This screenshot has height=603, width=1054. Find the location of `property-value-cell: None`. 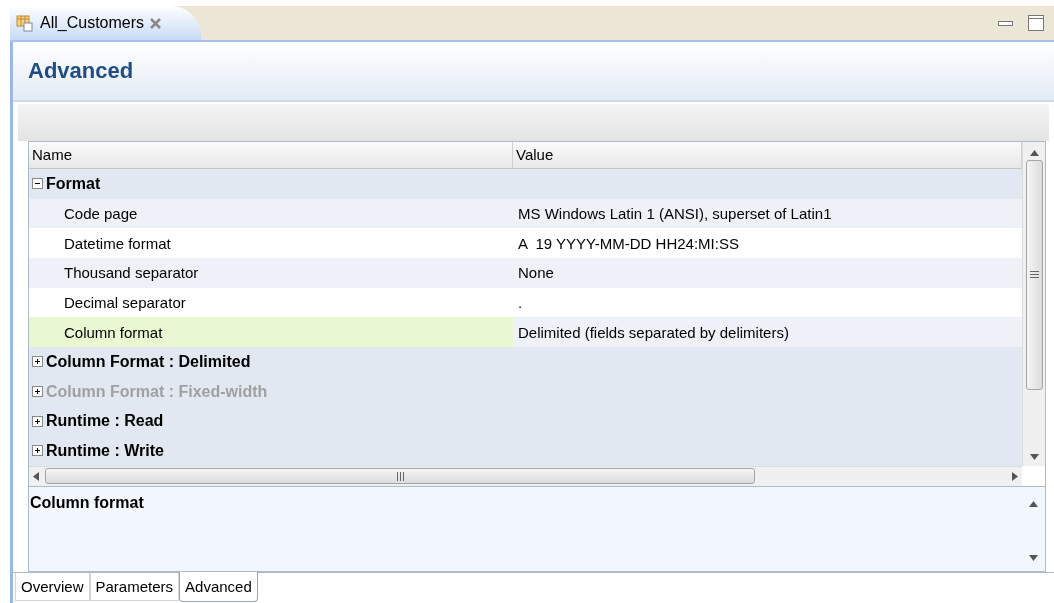

property-value-cell: None is located at coordinates (767, 272).